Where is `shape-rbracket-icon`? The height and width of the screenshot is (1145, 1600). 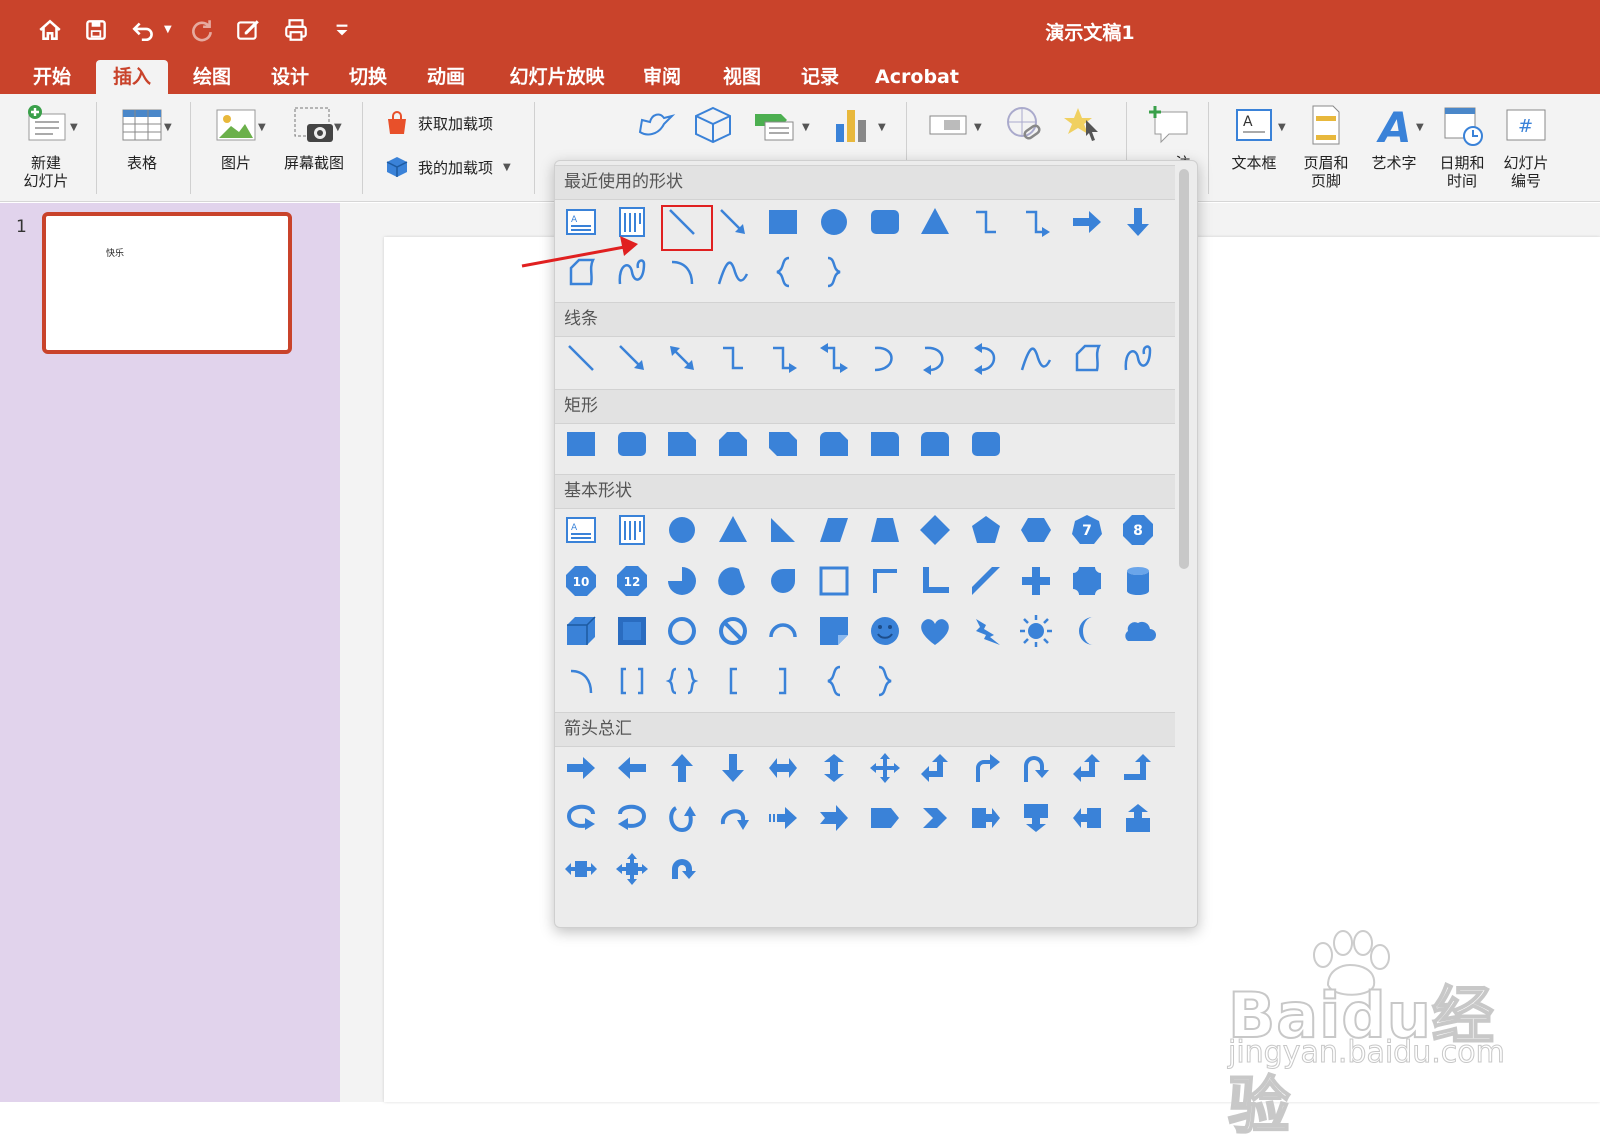
shape-rbracket-icon is located at coordinates (783, 681).